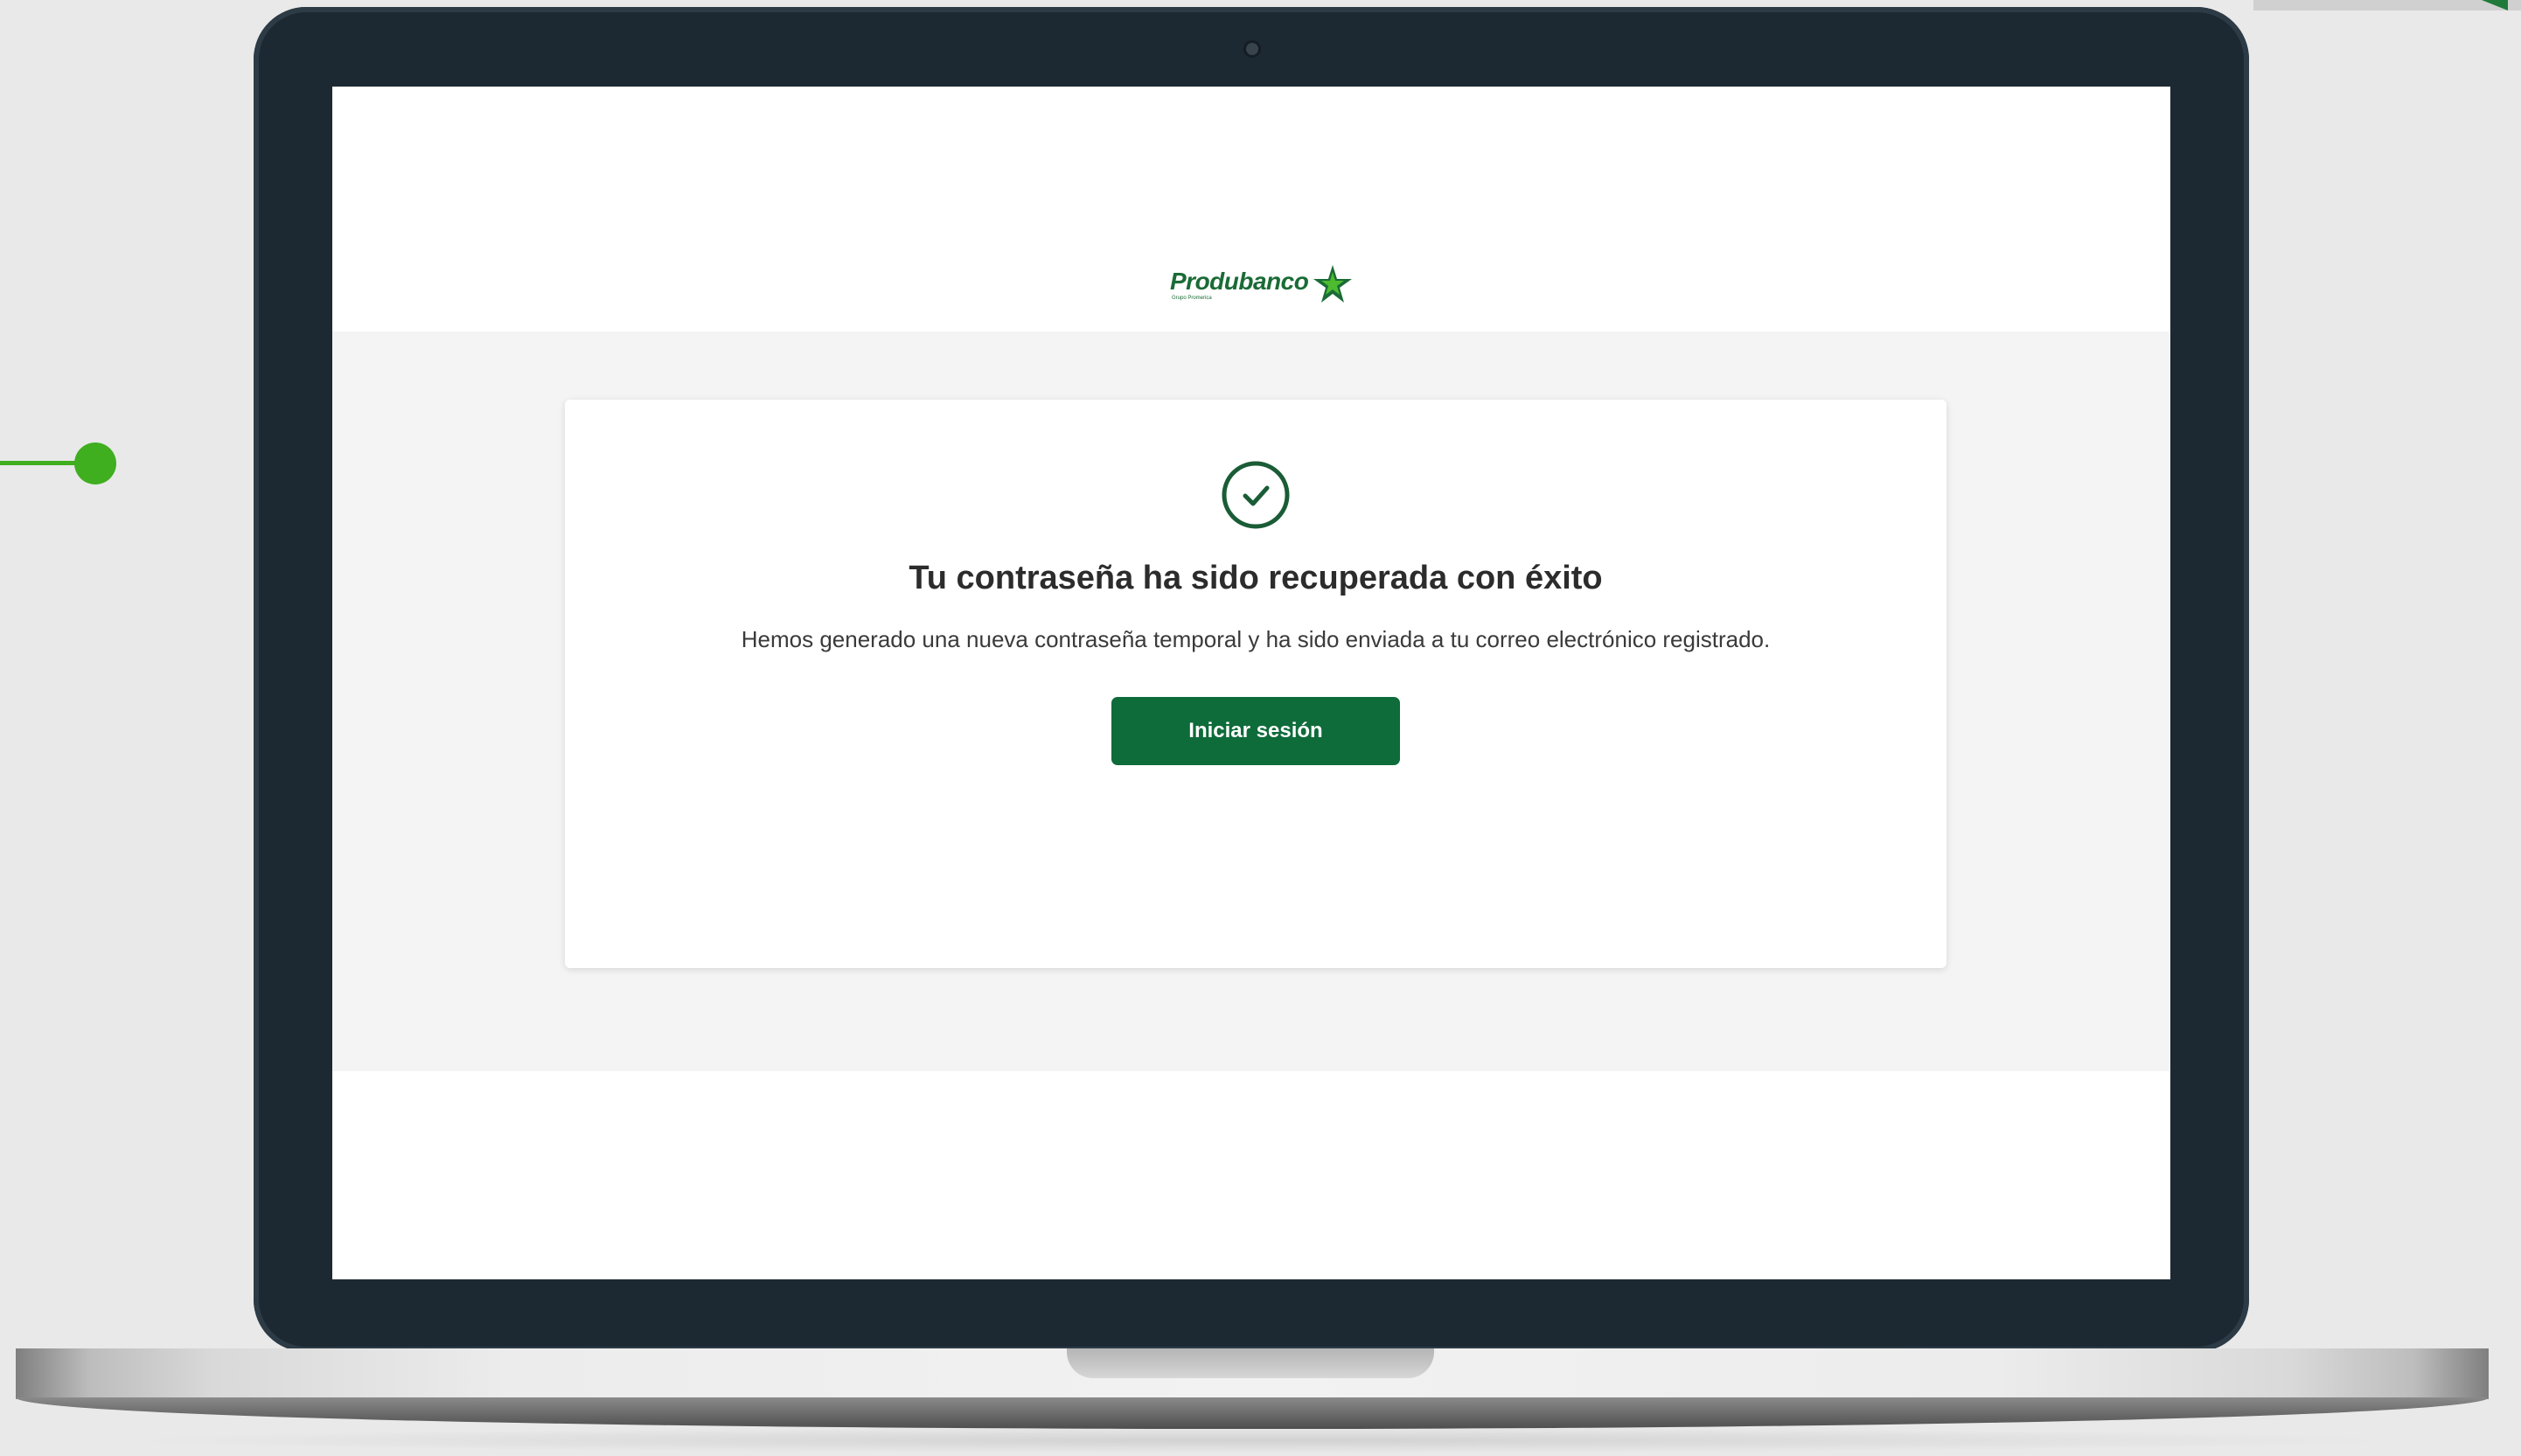  I want to click on laptop-base-edge, so click(1252, 1413).